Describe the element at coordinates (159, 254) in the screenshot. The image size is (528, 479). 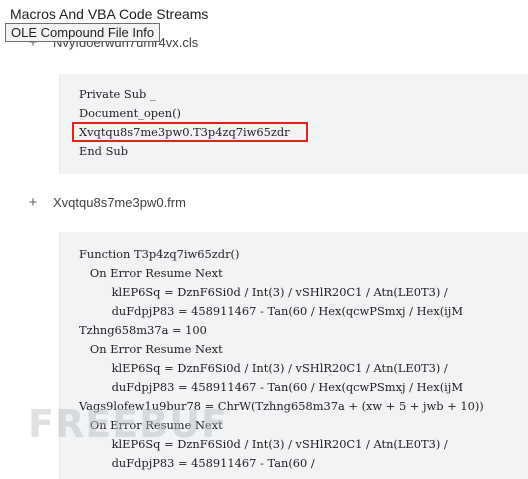
I see `code-line: Function T3p4zq7iw65zdr()` at that location.